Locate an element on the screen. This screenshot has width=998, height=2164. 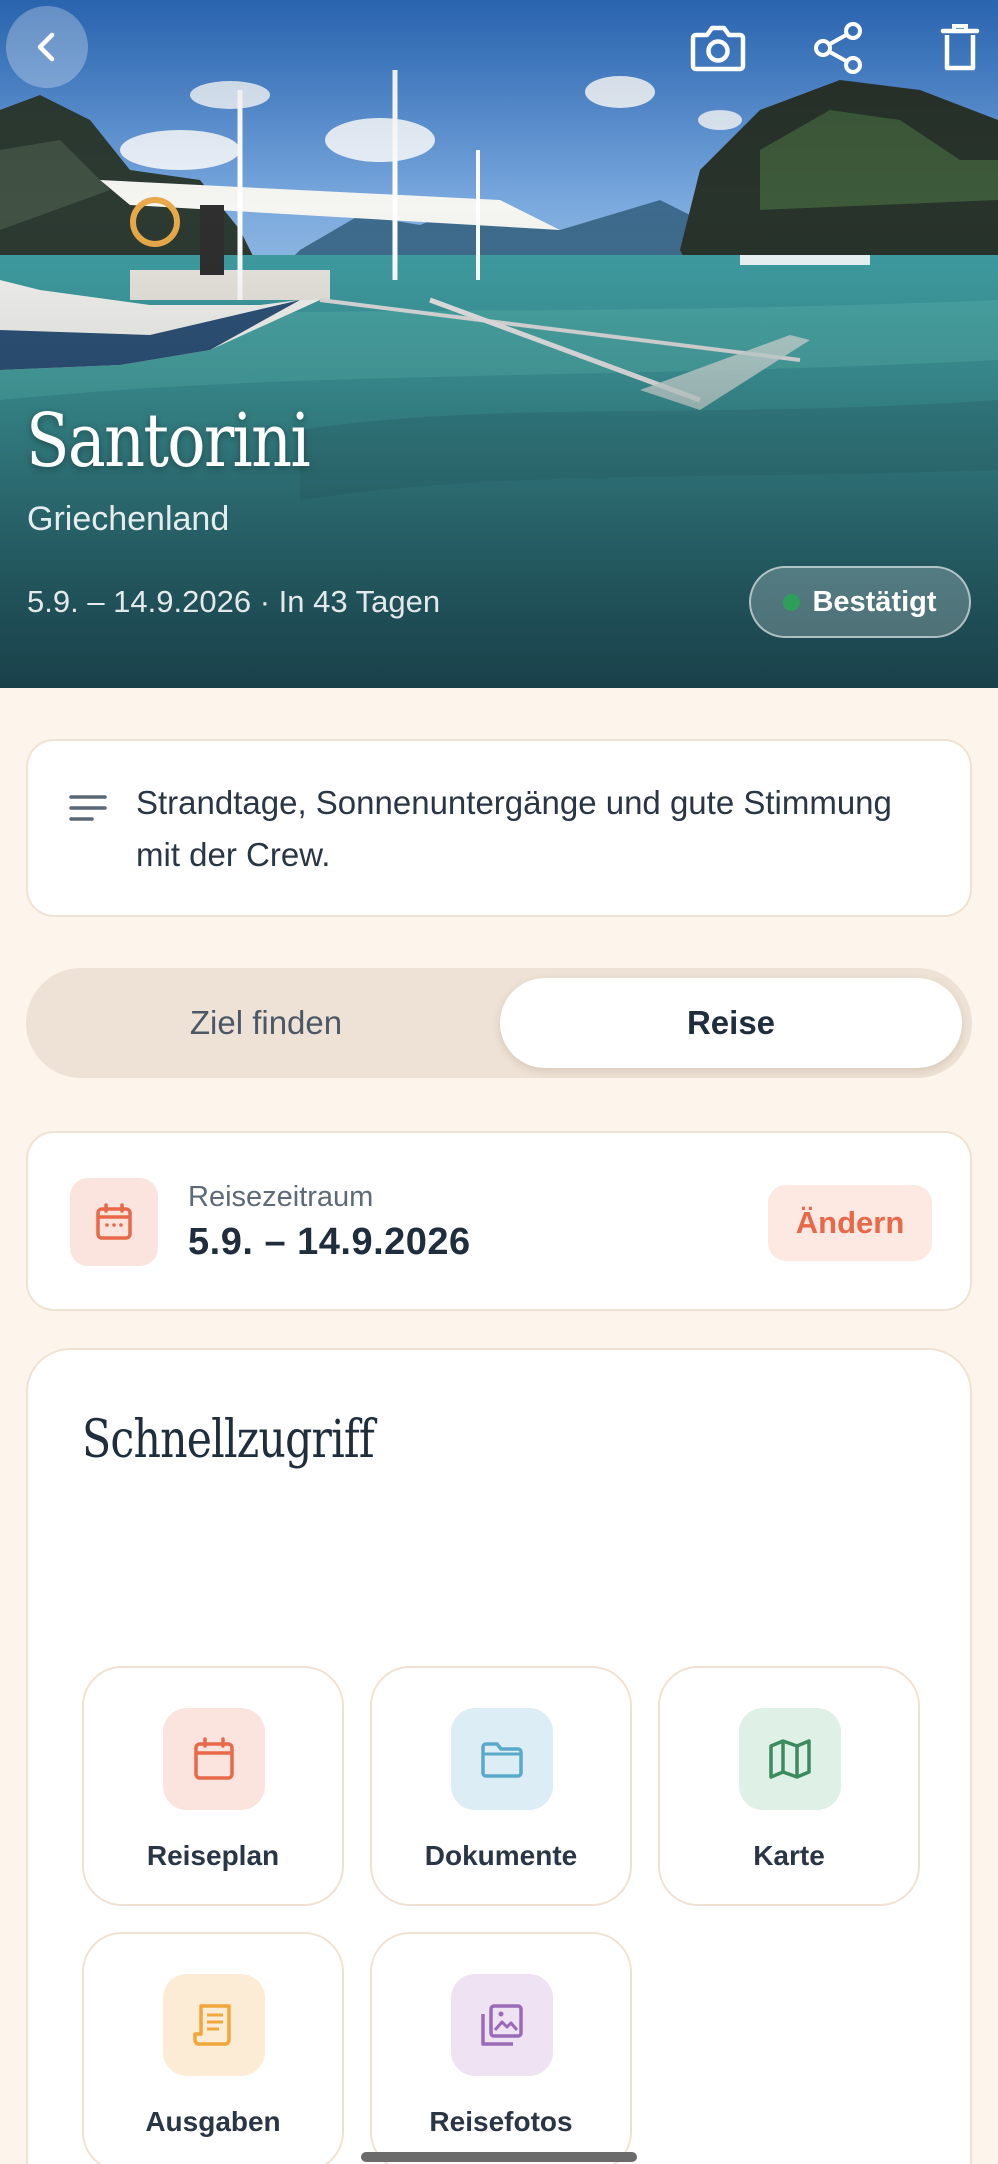
camera-button is located at coordinates (718, 48).